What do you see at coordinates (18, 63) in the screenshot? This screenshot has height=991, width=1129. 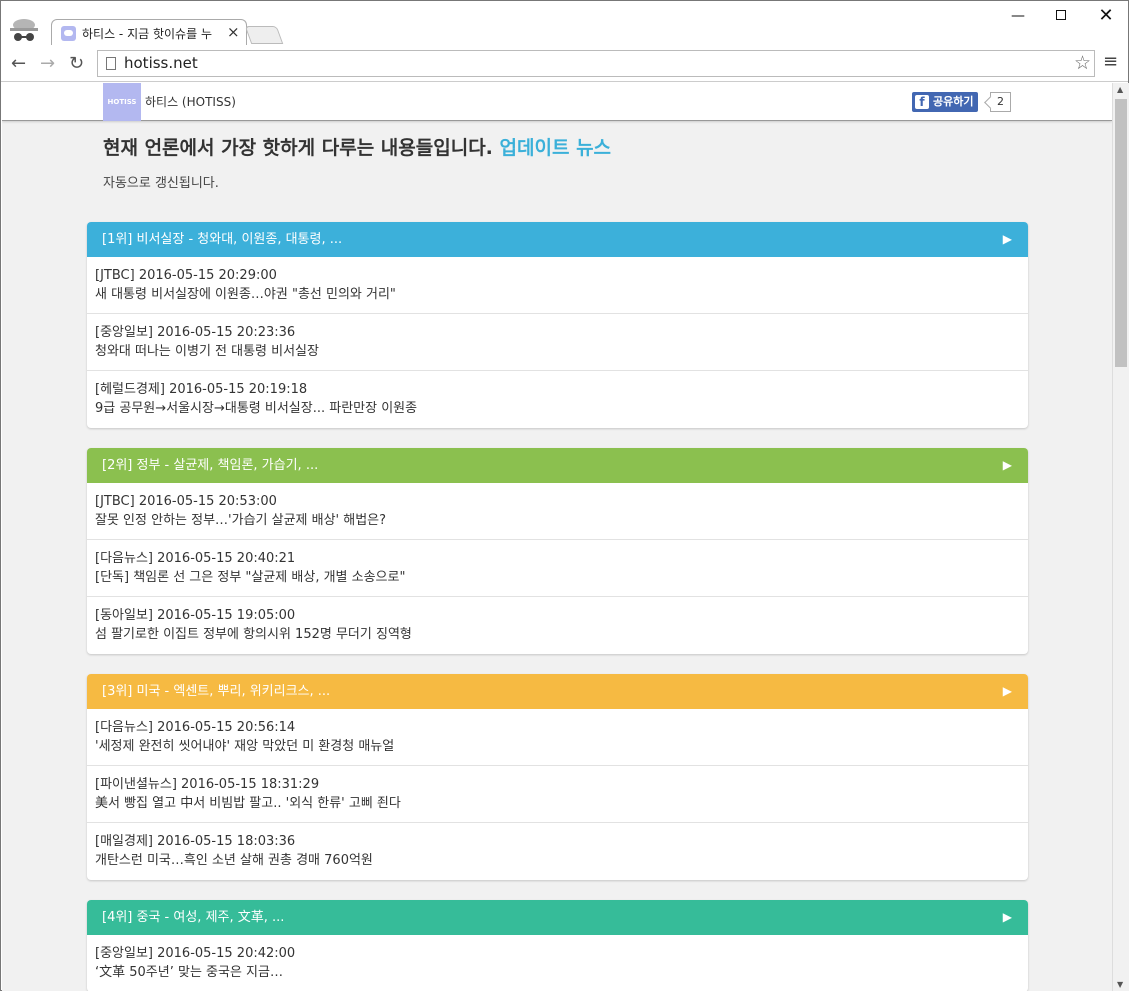 I see `back-button: ←` at bounding box center [18, 63].